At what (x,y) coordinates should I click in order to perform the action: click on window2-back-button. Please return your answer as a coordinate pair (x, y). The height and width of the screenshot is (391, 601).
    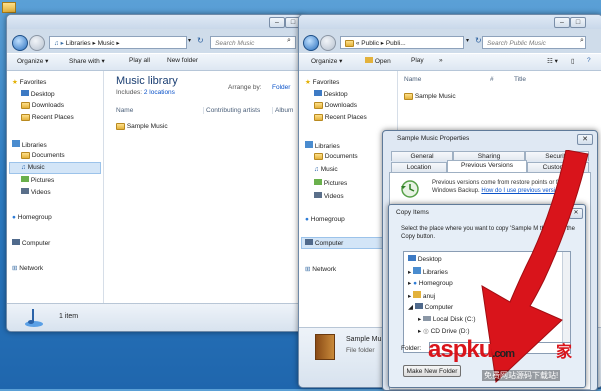
    Looking at the image, I should click on (311, 43).